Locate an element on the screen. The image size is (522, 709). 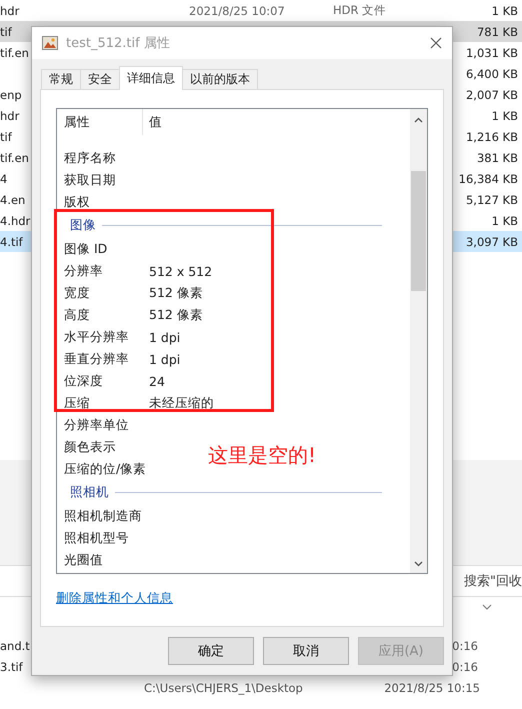
file-name: enp is located at coordinates (11, 95).